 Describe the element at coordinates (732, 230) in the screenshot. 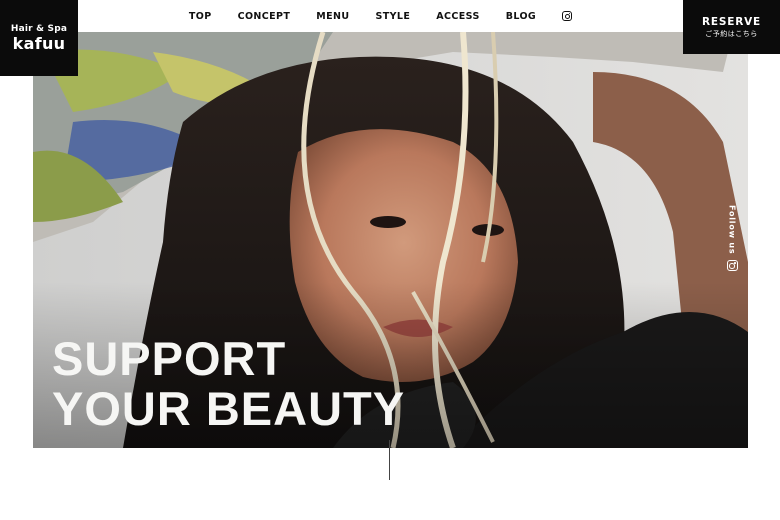

I see `follow-us-label: Follow us` at that location.